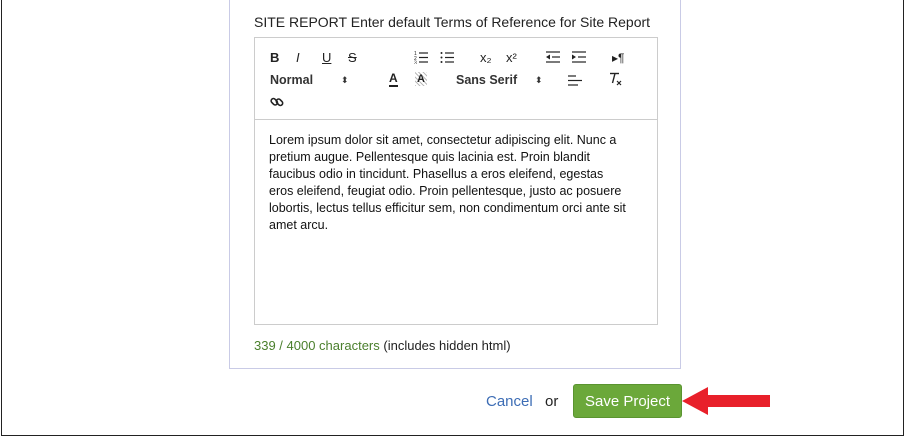 This screenshot has width=907, height=439. I want to click on header-picker-arrows-icon: ⬍, so click(345, 80).